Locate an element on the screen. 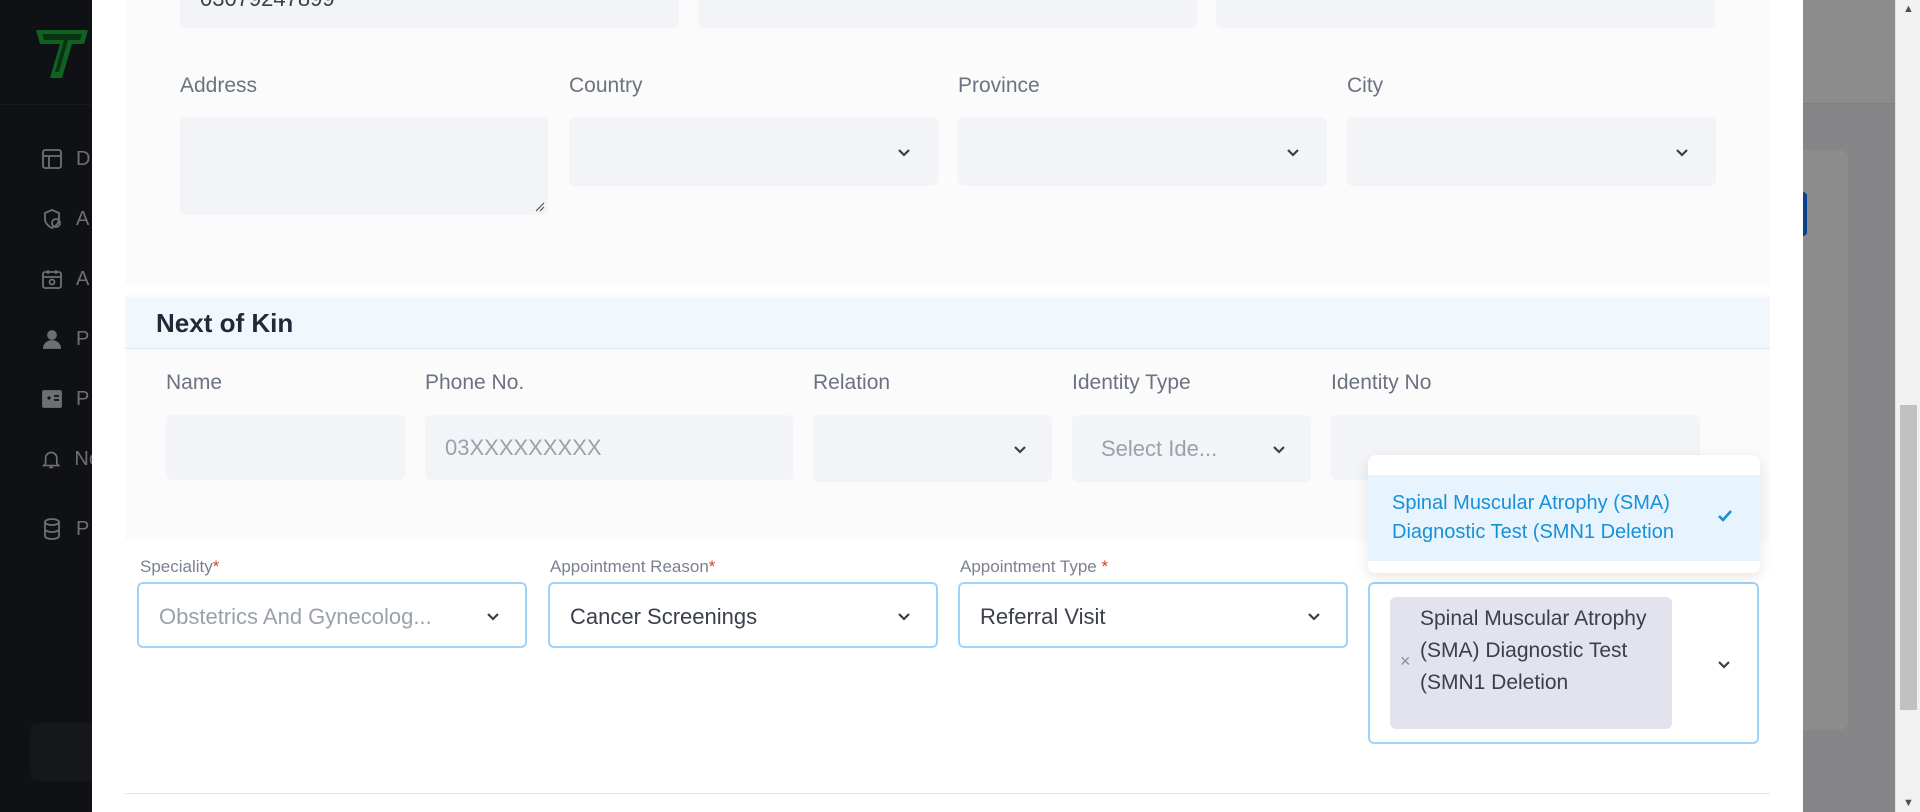 The height and width of the screenshot is (812, 1920). country-select is located at coordinates (753, 151).